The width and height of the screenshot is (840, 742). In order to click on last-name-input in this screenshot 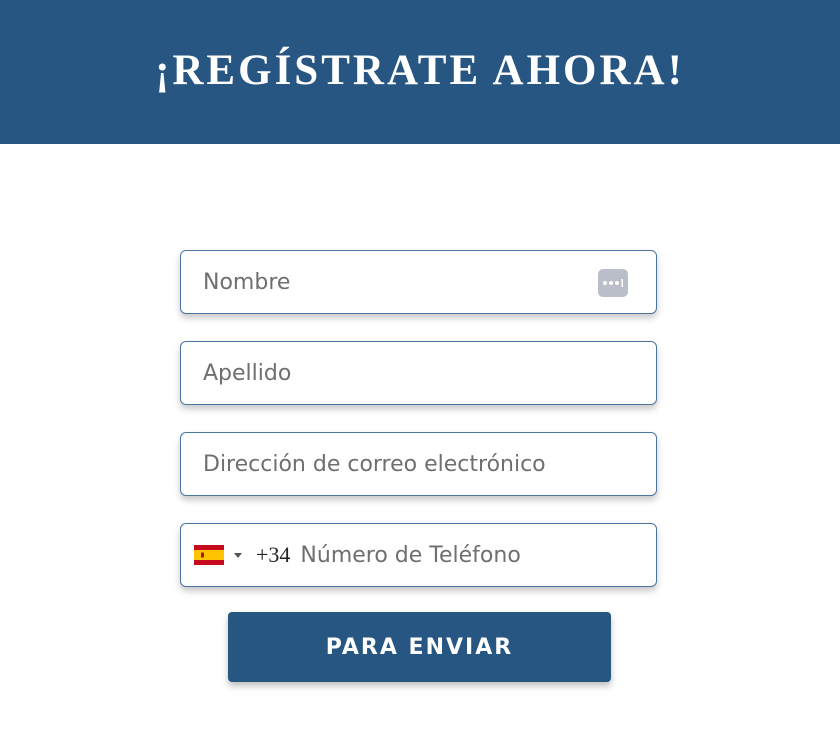, I will do `click(418, 373)`.